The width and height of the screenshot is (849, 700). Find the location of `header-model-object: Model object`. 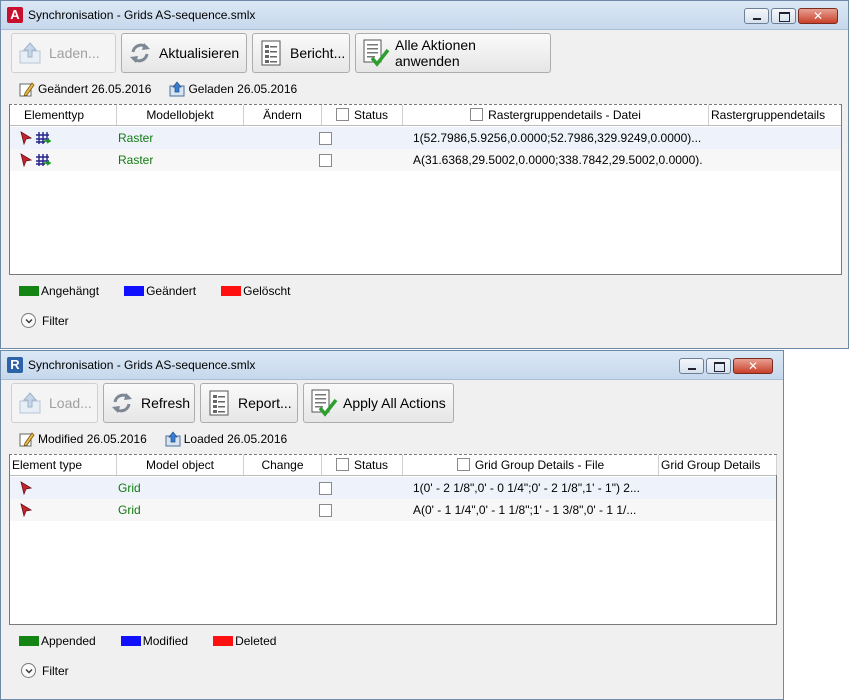

header-model-object: Model object is located at coordinates (180, 465).